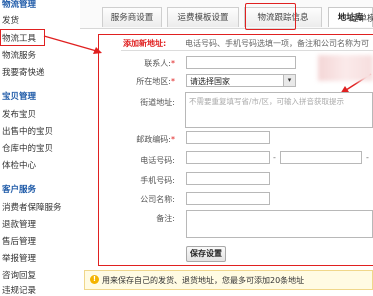 Image resolution: width=373 pixels, height=296 pixels. Describe the element at coordinates (277, 43) in the screenshot. I see `form-section-hint: 电话号码、手机号码选填一项，备注和公司名称为可` at that location.